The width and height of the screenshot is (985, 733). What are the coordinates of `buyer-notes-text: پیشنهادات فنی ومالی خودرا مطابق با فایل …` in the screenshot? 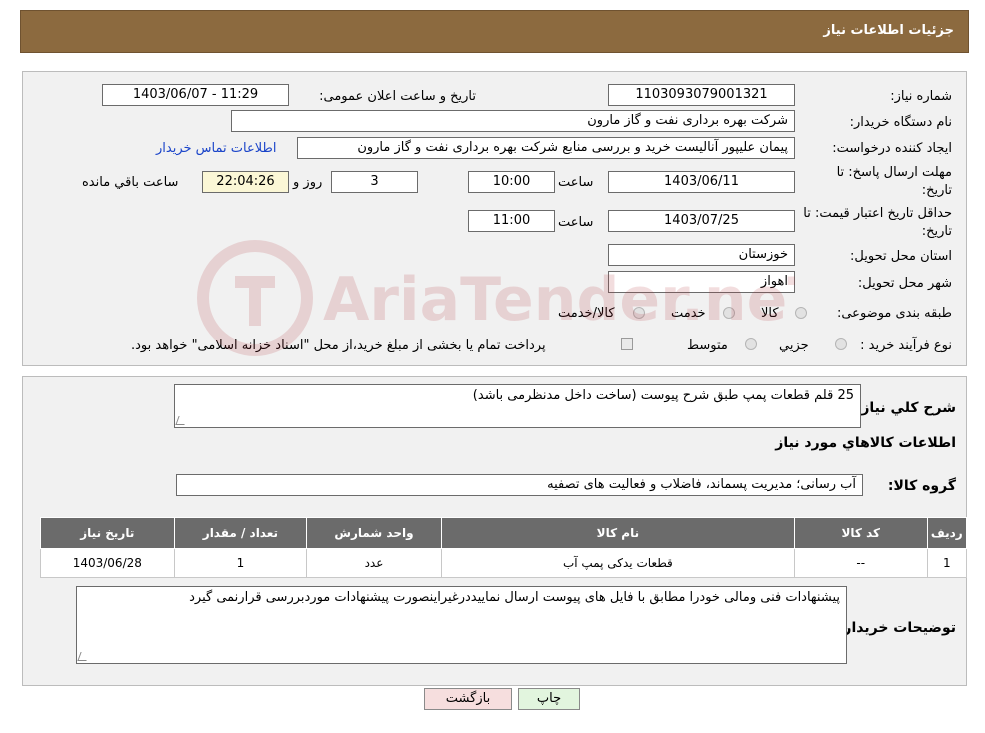 It's located at (514, 597).